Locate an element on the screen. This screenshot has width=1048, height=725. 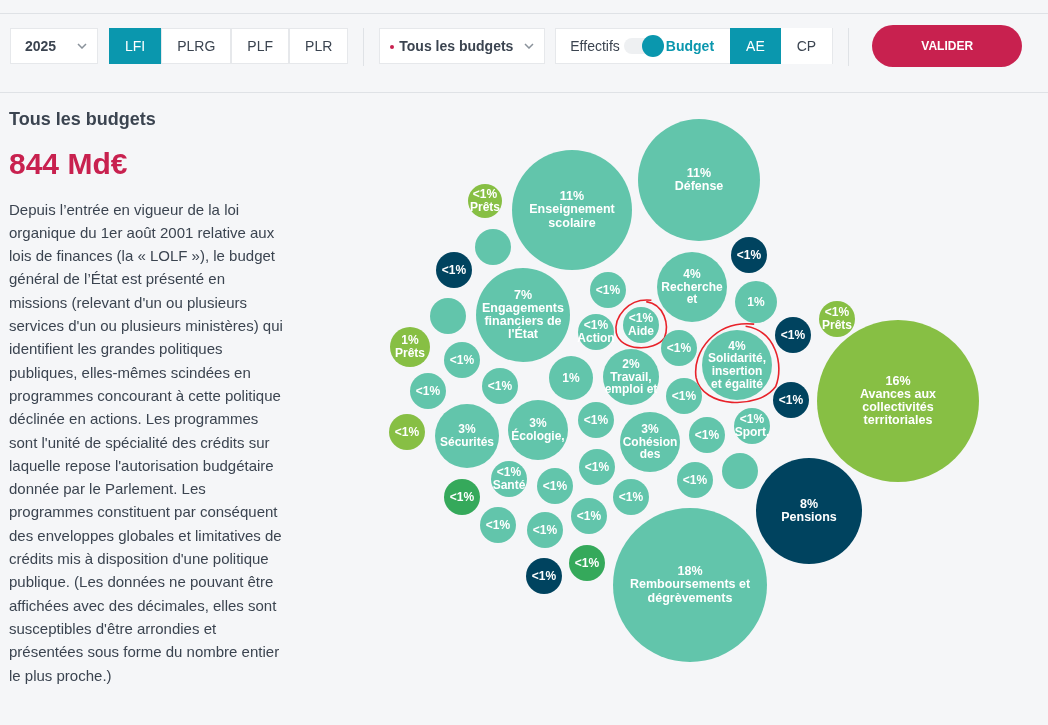
budget-bubble: 1% Prêts is located at coordinates (410, 347).